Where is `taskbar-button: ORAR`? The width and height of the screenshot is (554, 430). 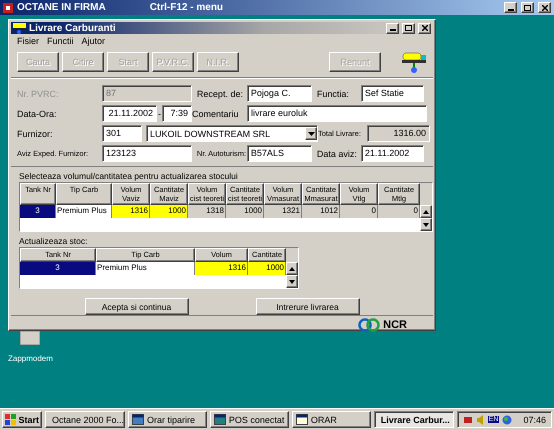
taskbar-button: ORAR is located at coordinates (331, 419).